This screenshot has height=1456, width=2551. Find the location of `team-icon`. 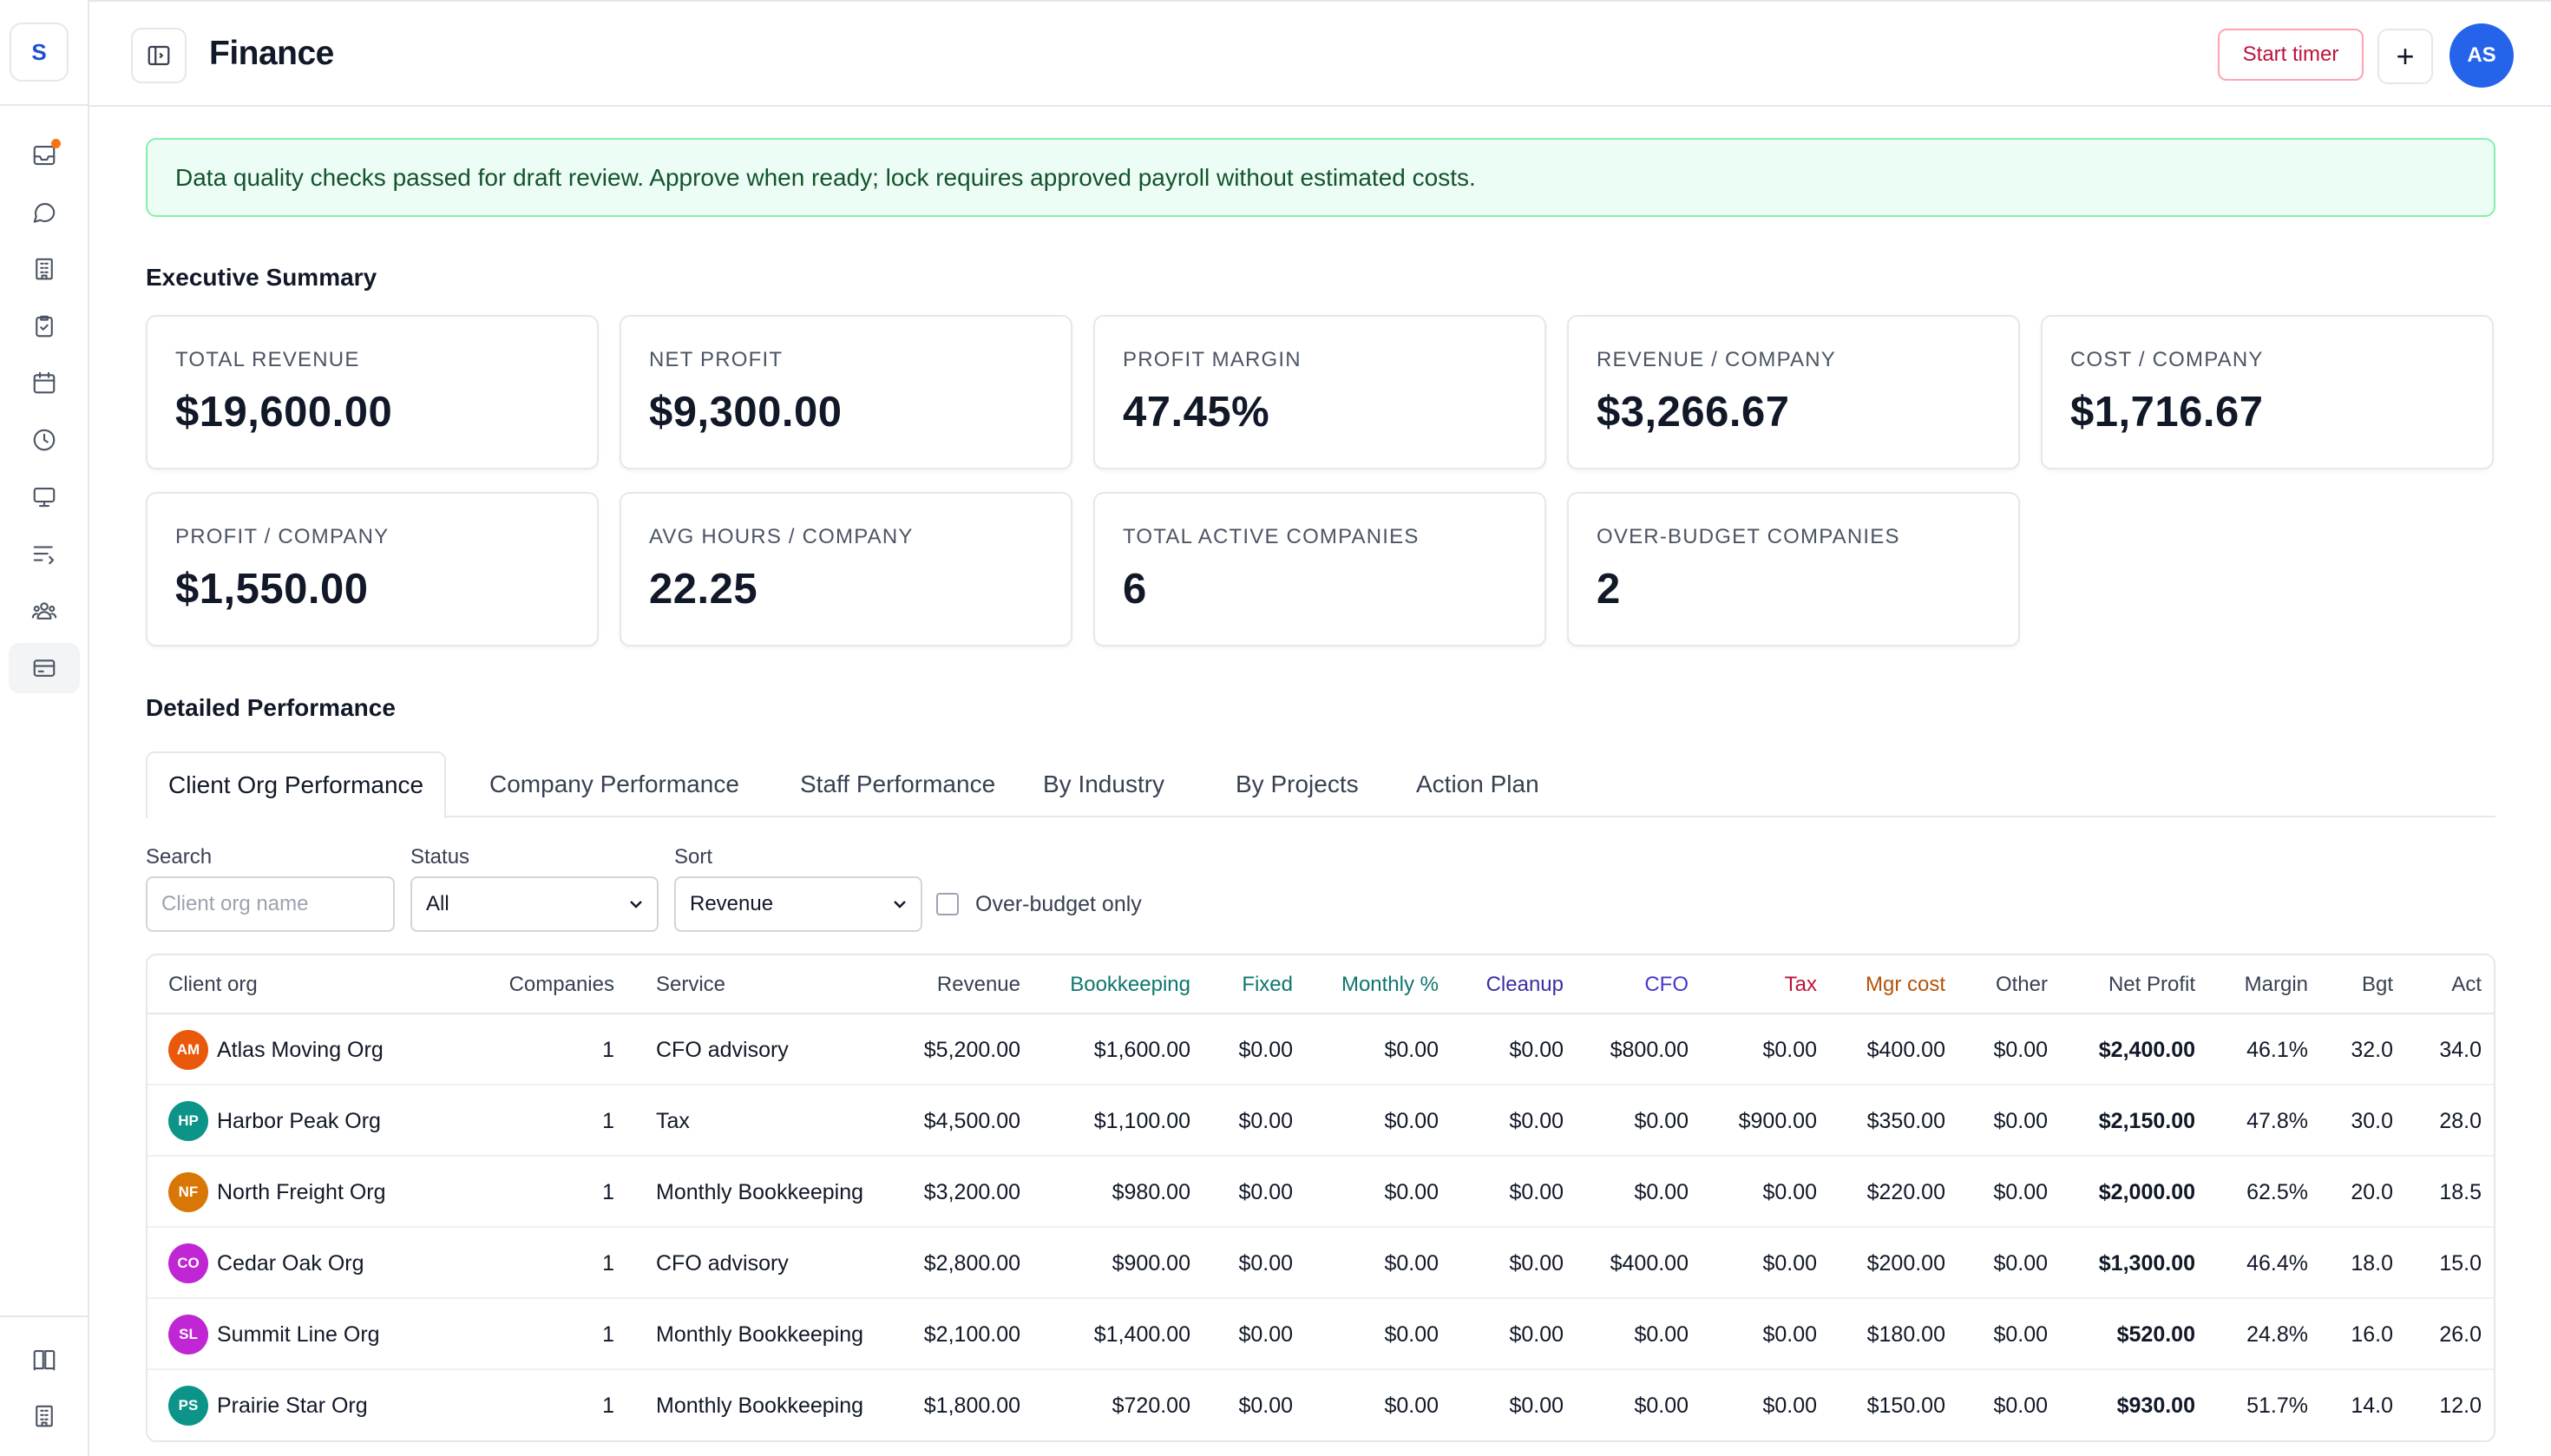

team-icon is located at coordinates (44, 611).